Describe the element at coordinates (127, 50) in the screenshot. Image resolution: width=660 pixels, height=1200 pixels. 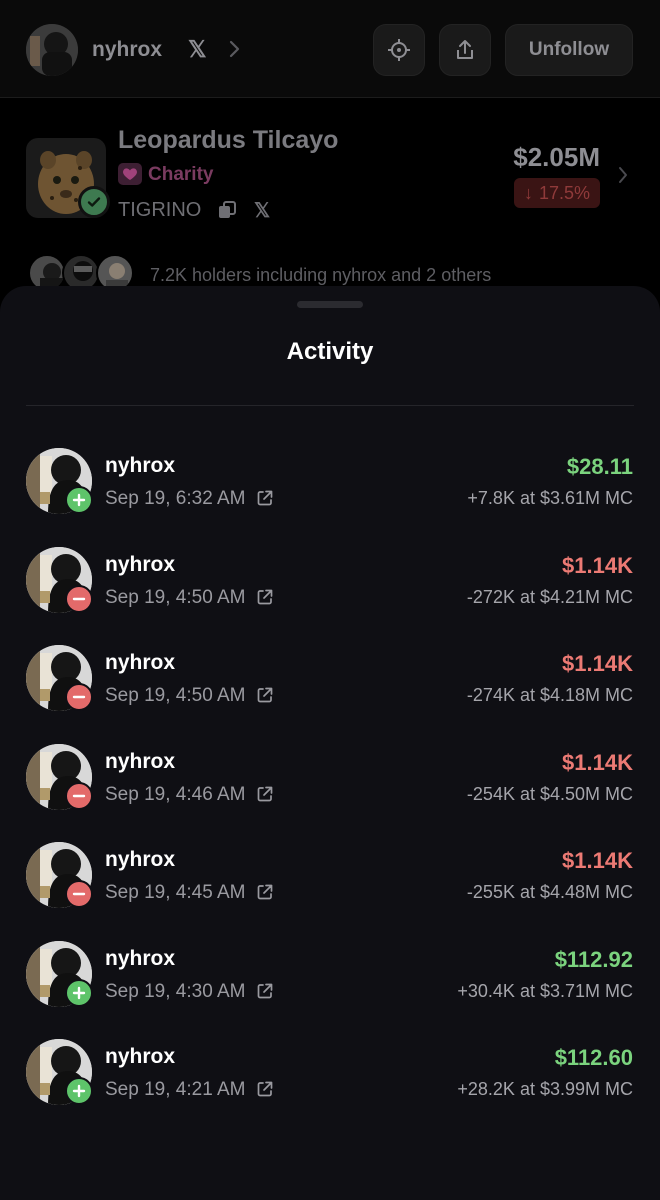
I see `header-username: nyhrox` at that location.